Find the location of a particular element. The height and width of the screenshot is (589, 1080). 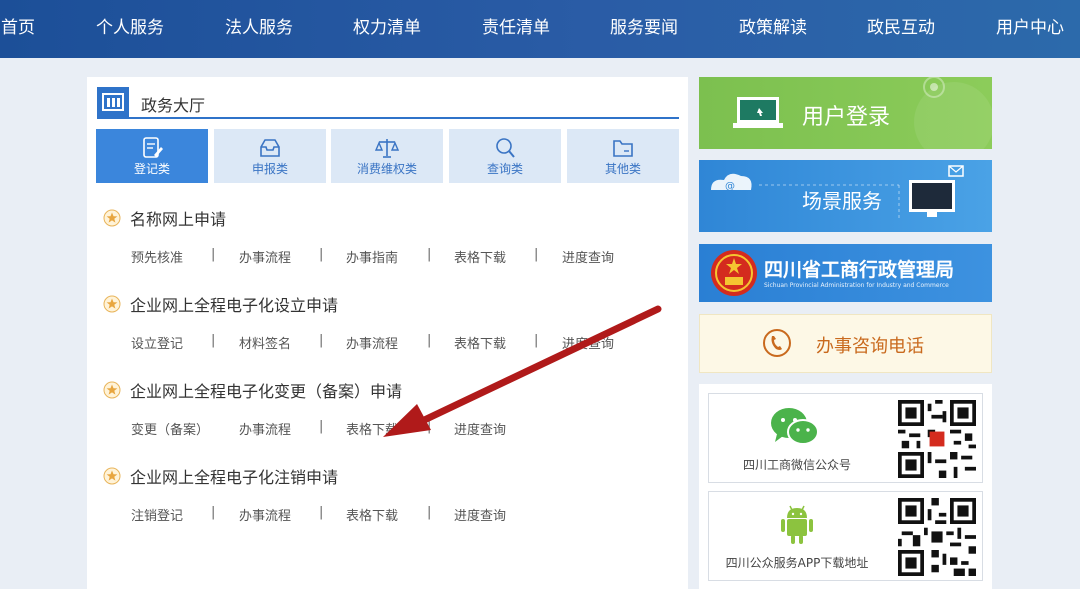

user-login-button: 用户登录 is located at coordinates (845, 113).